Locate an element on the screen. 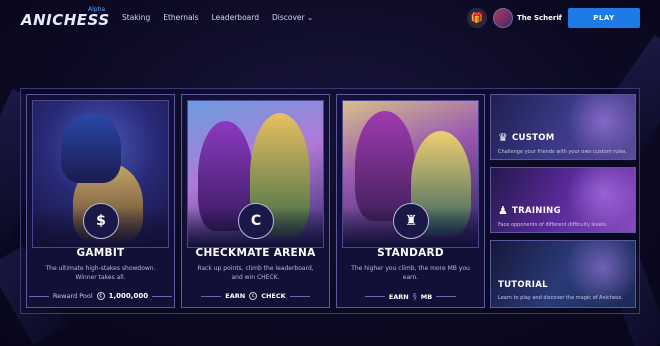 This screenshot has width=660, height=346. nav-discover-label: Discover is located at coordinates (288, 17).